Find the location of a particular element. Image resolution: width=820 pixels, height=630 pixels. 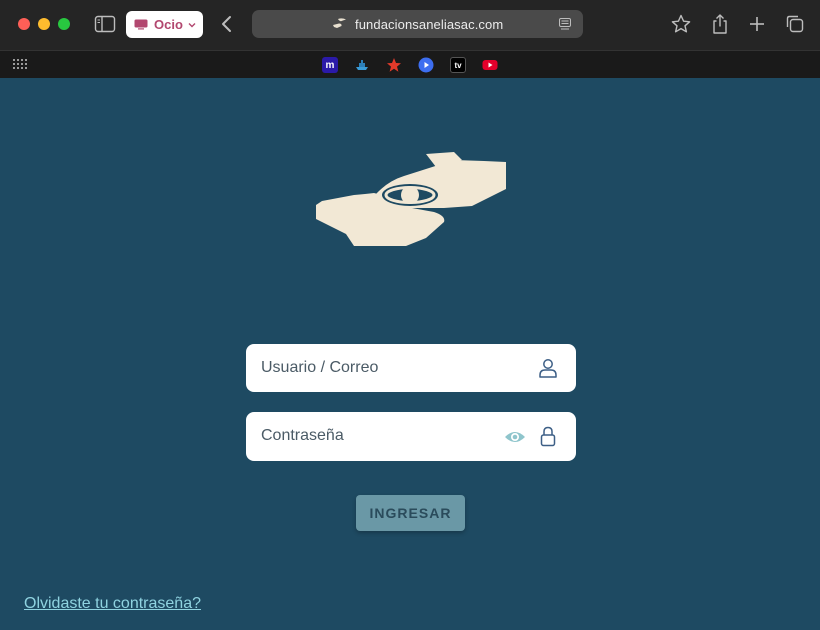

login-button: INGRESAR is located at coordinates (410, 513).